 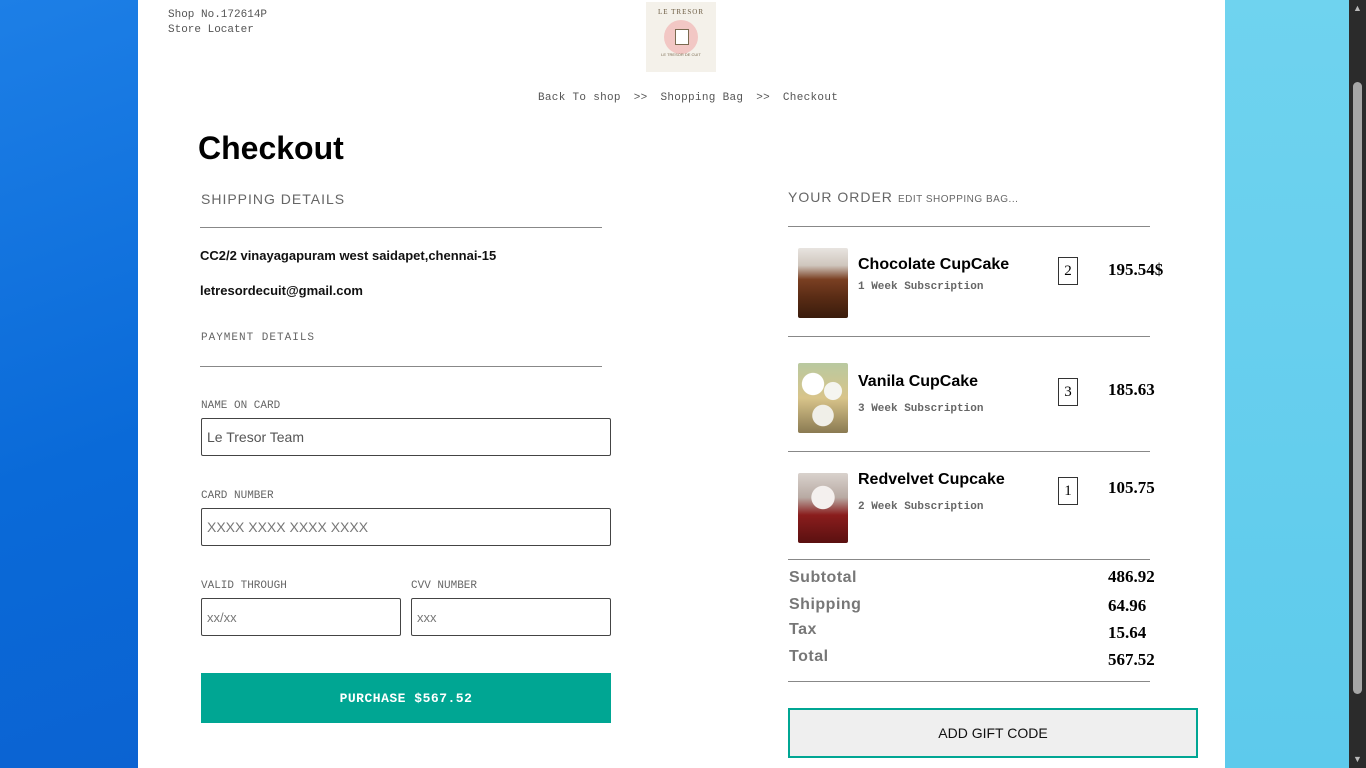 What do you see at coordinates (803, 629) in the screenshot?
I see `tax-label: Tax` at bounding box center [803, 629].